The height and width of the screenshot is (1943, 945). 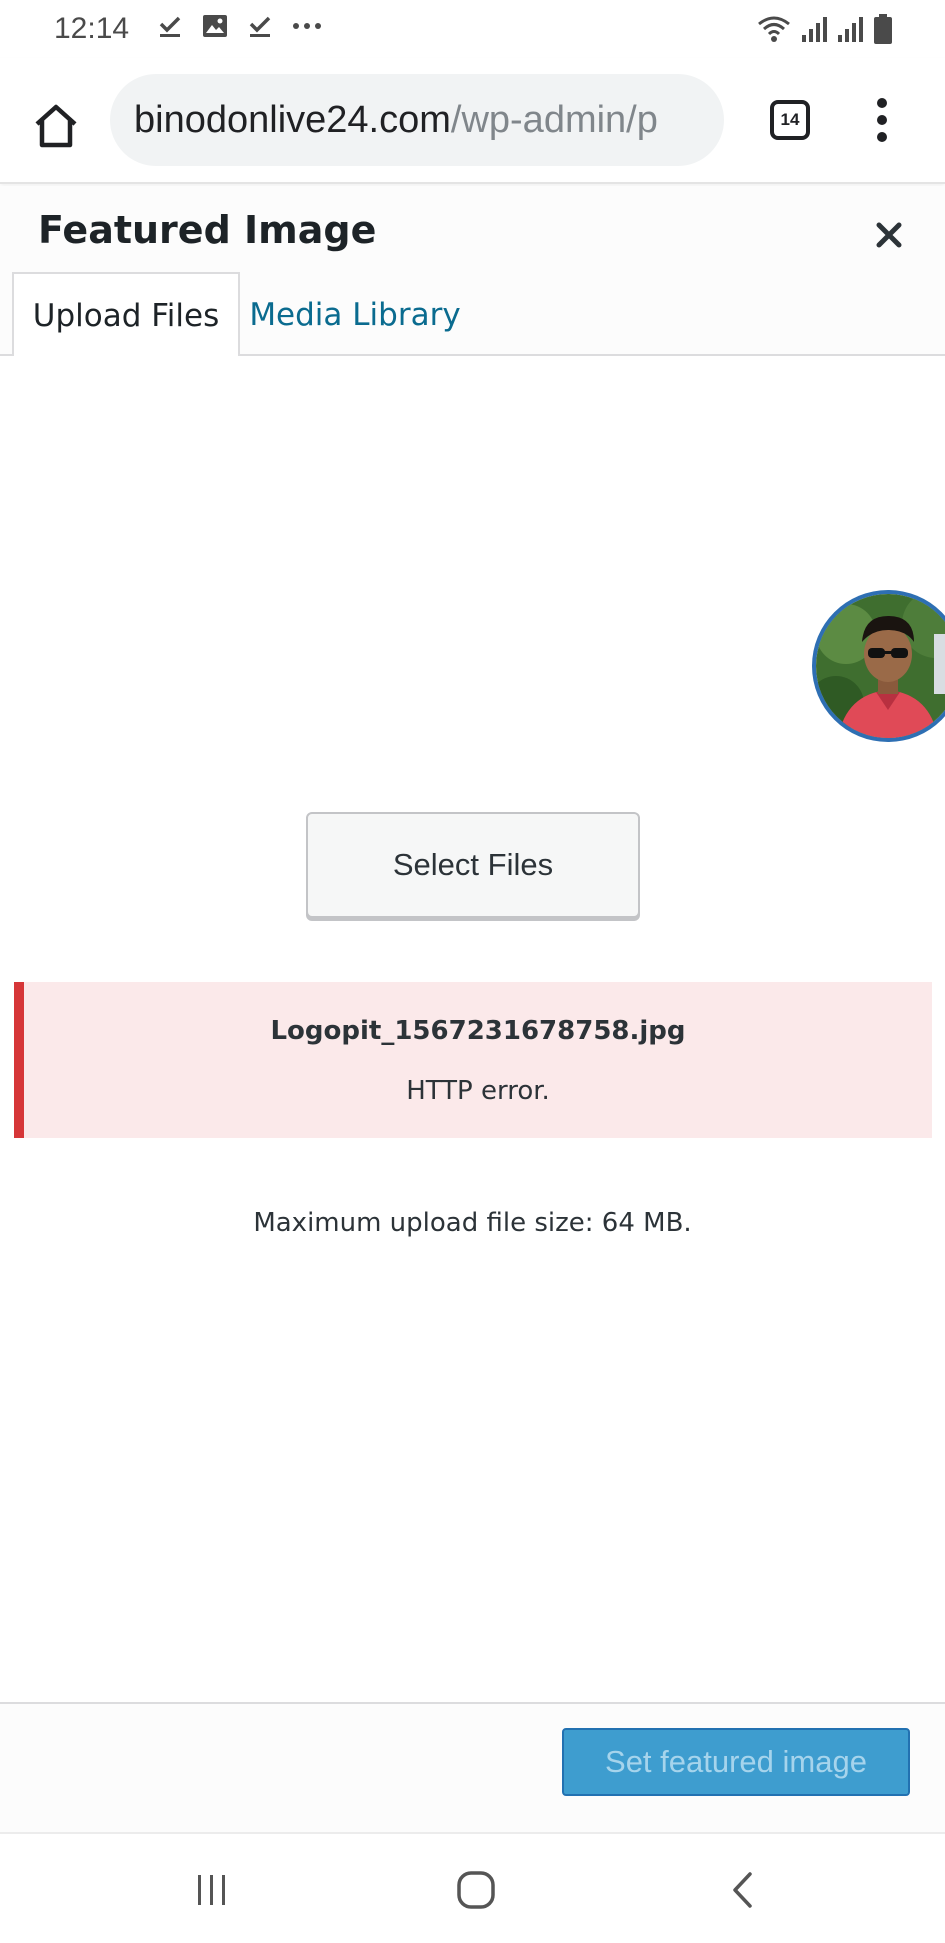 I want to click on android-navigation-bar, so click(x=472, y=1887).